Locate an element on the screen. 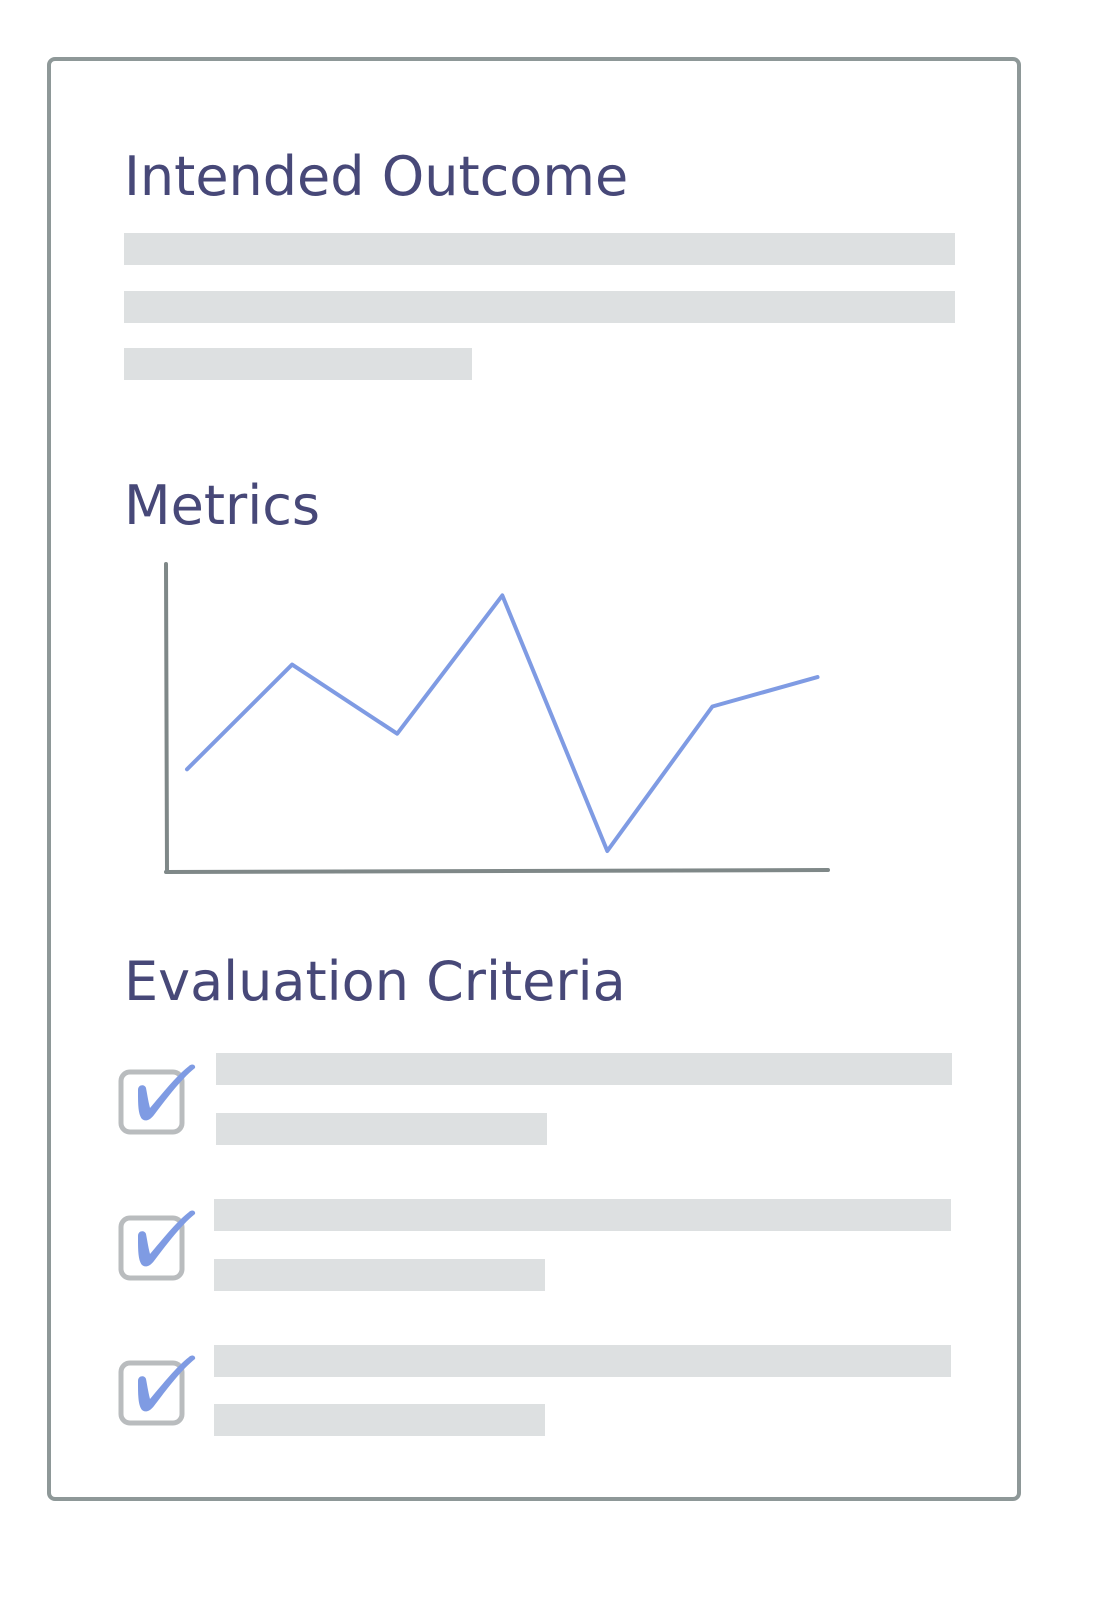 This screenshot has width=1100, height=1600. intended-outcome-heading: Intended Outcome is located at coordinates (376, 176).